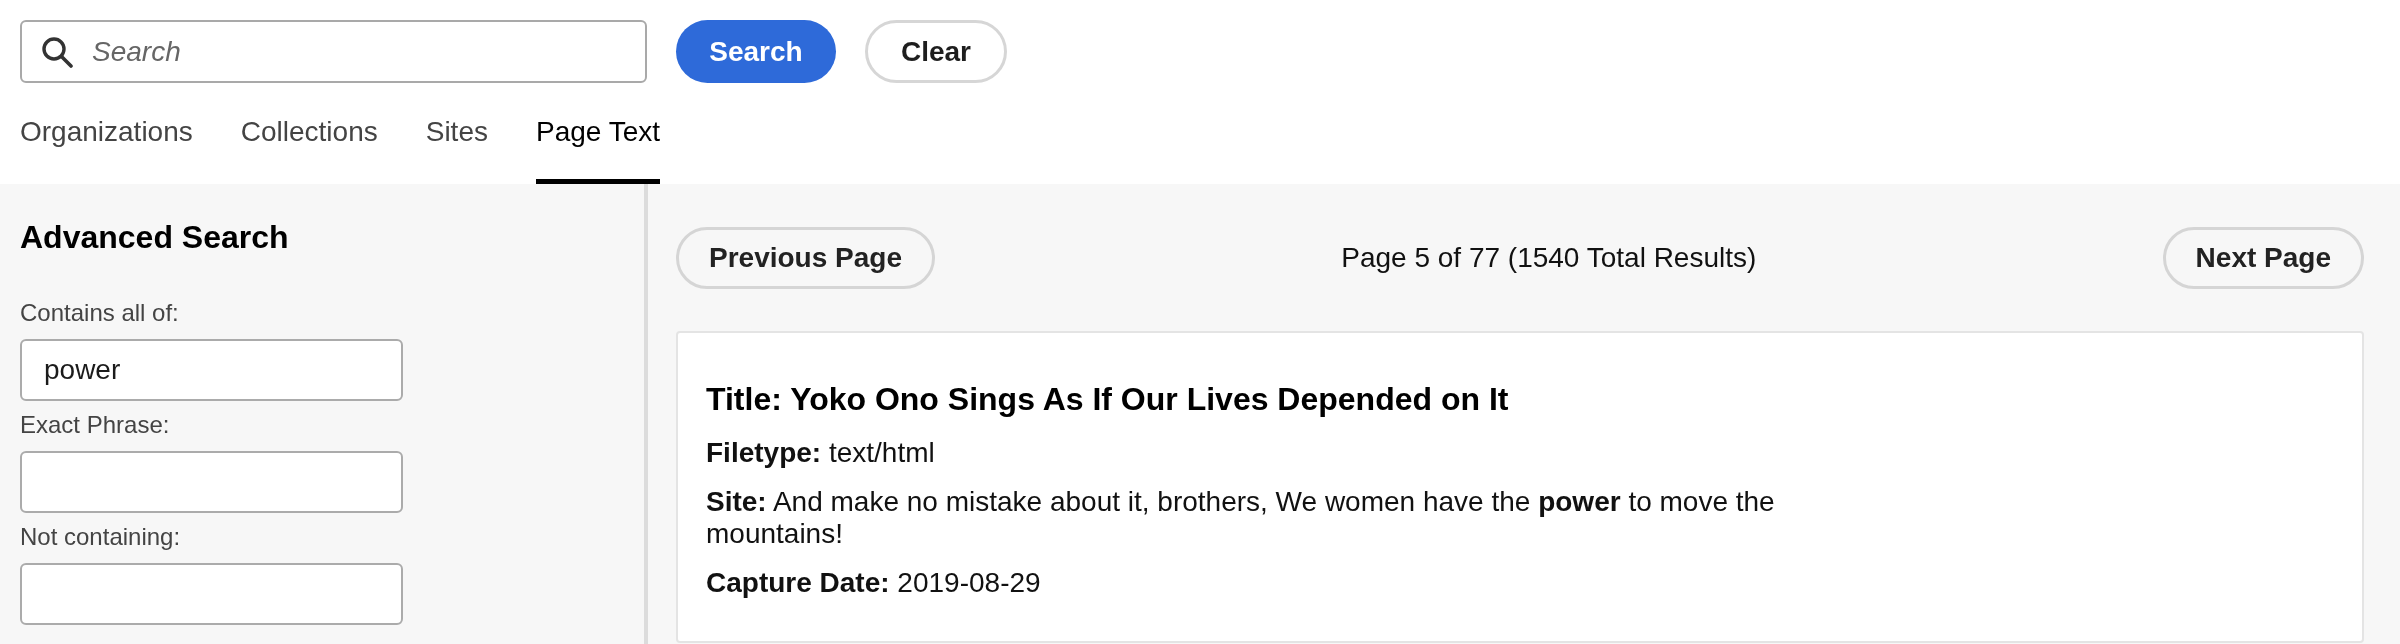 The image size is (2400, 644). I want to click on search-field: Search, so click(333, 51).